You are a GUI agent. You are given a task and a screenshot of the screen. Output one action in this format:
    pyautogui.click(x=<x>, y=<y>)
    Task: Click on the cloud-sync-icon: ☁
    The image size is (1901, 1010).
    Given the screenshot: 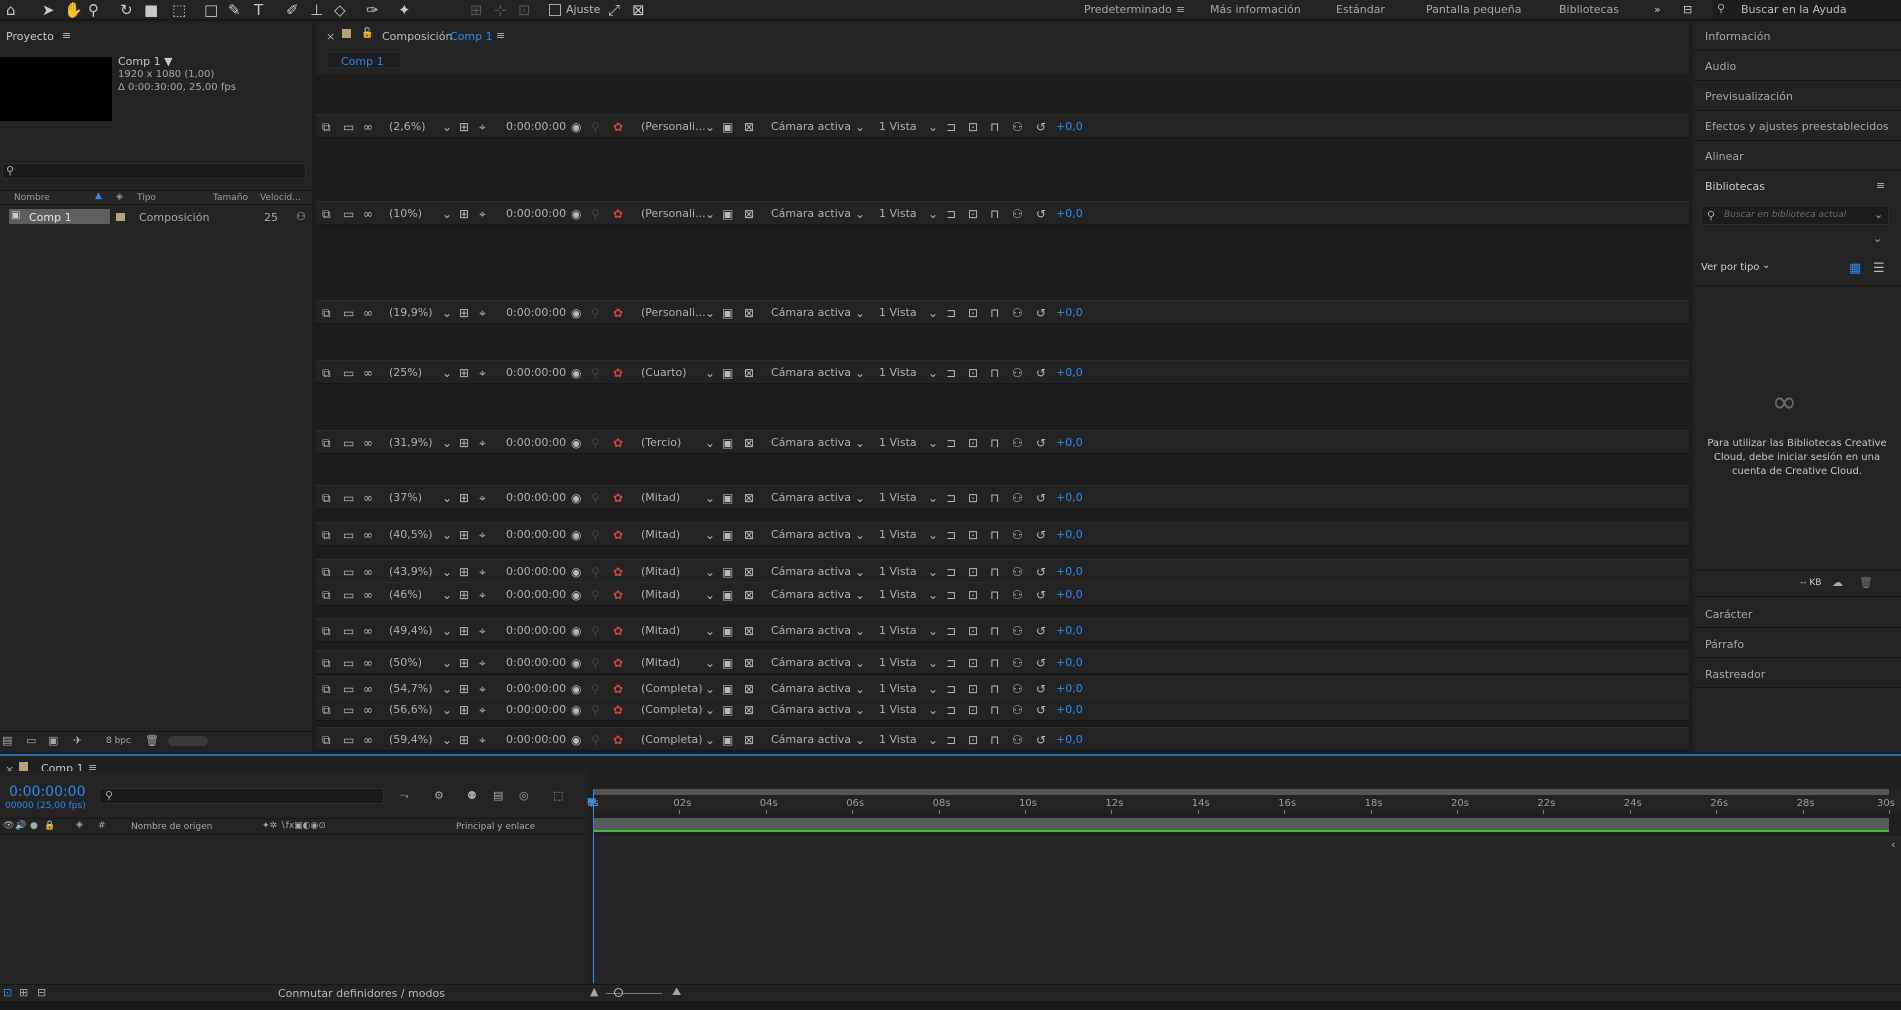 What is the action you would take?
    pyautogui.click(x=1837, y=582)
    